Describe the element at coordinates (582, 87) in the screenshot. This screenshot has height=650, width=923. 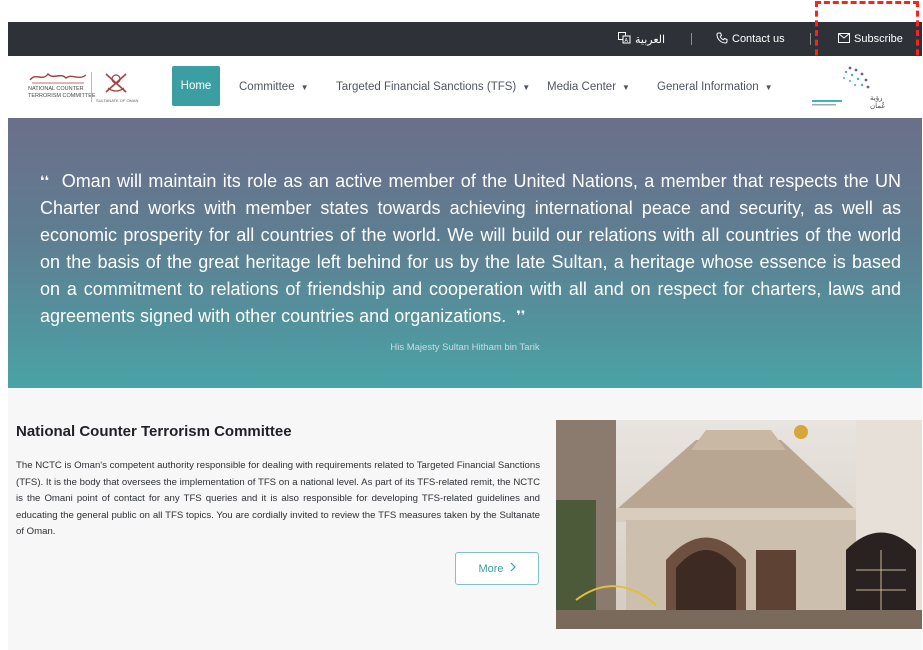
I see `nav-media-label: Media Center` at that location.